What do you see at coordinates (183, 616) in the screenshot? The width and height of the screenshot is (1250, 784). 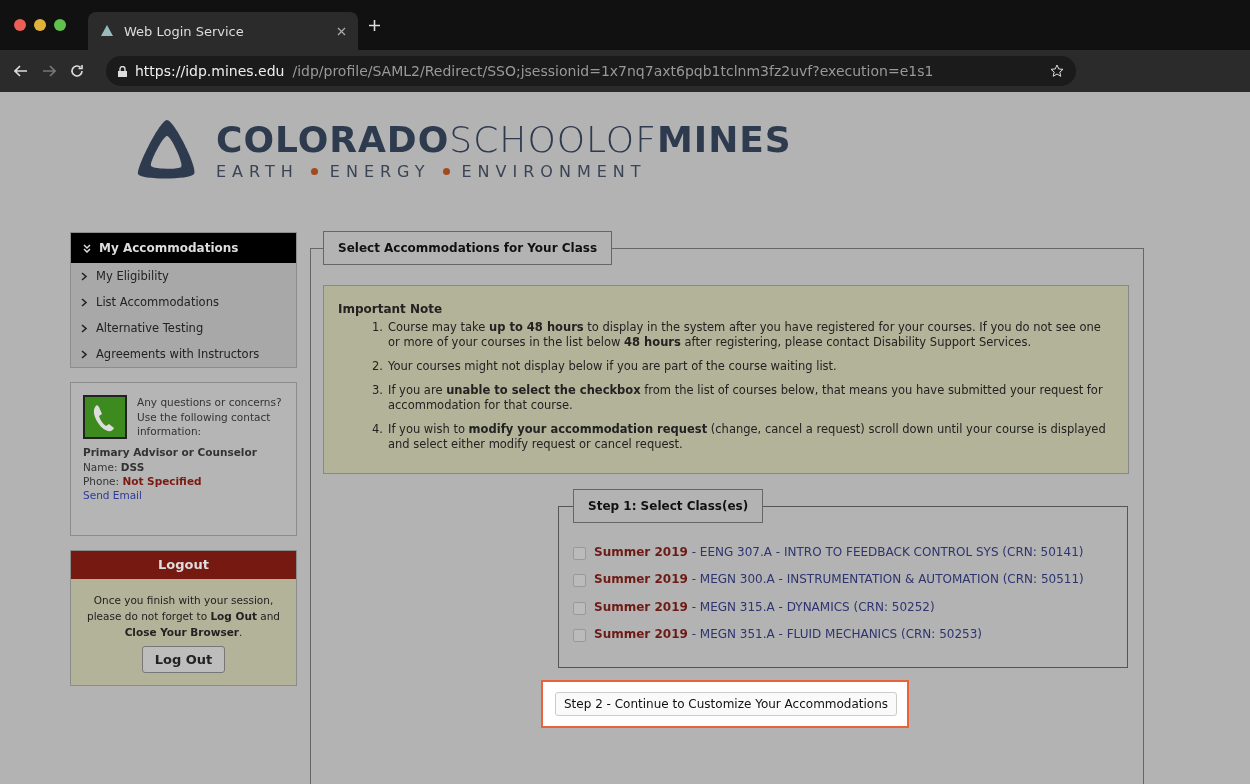 I see `logout-message: Once you finish with your session, please do not forget to Log Out and Close Your Browser.` at bounding box center [183, 616].